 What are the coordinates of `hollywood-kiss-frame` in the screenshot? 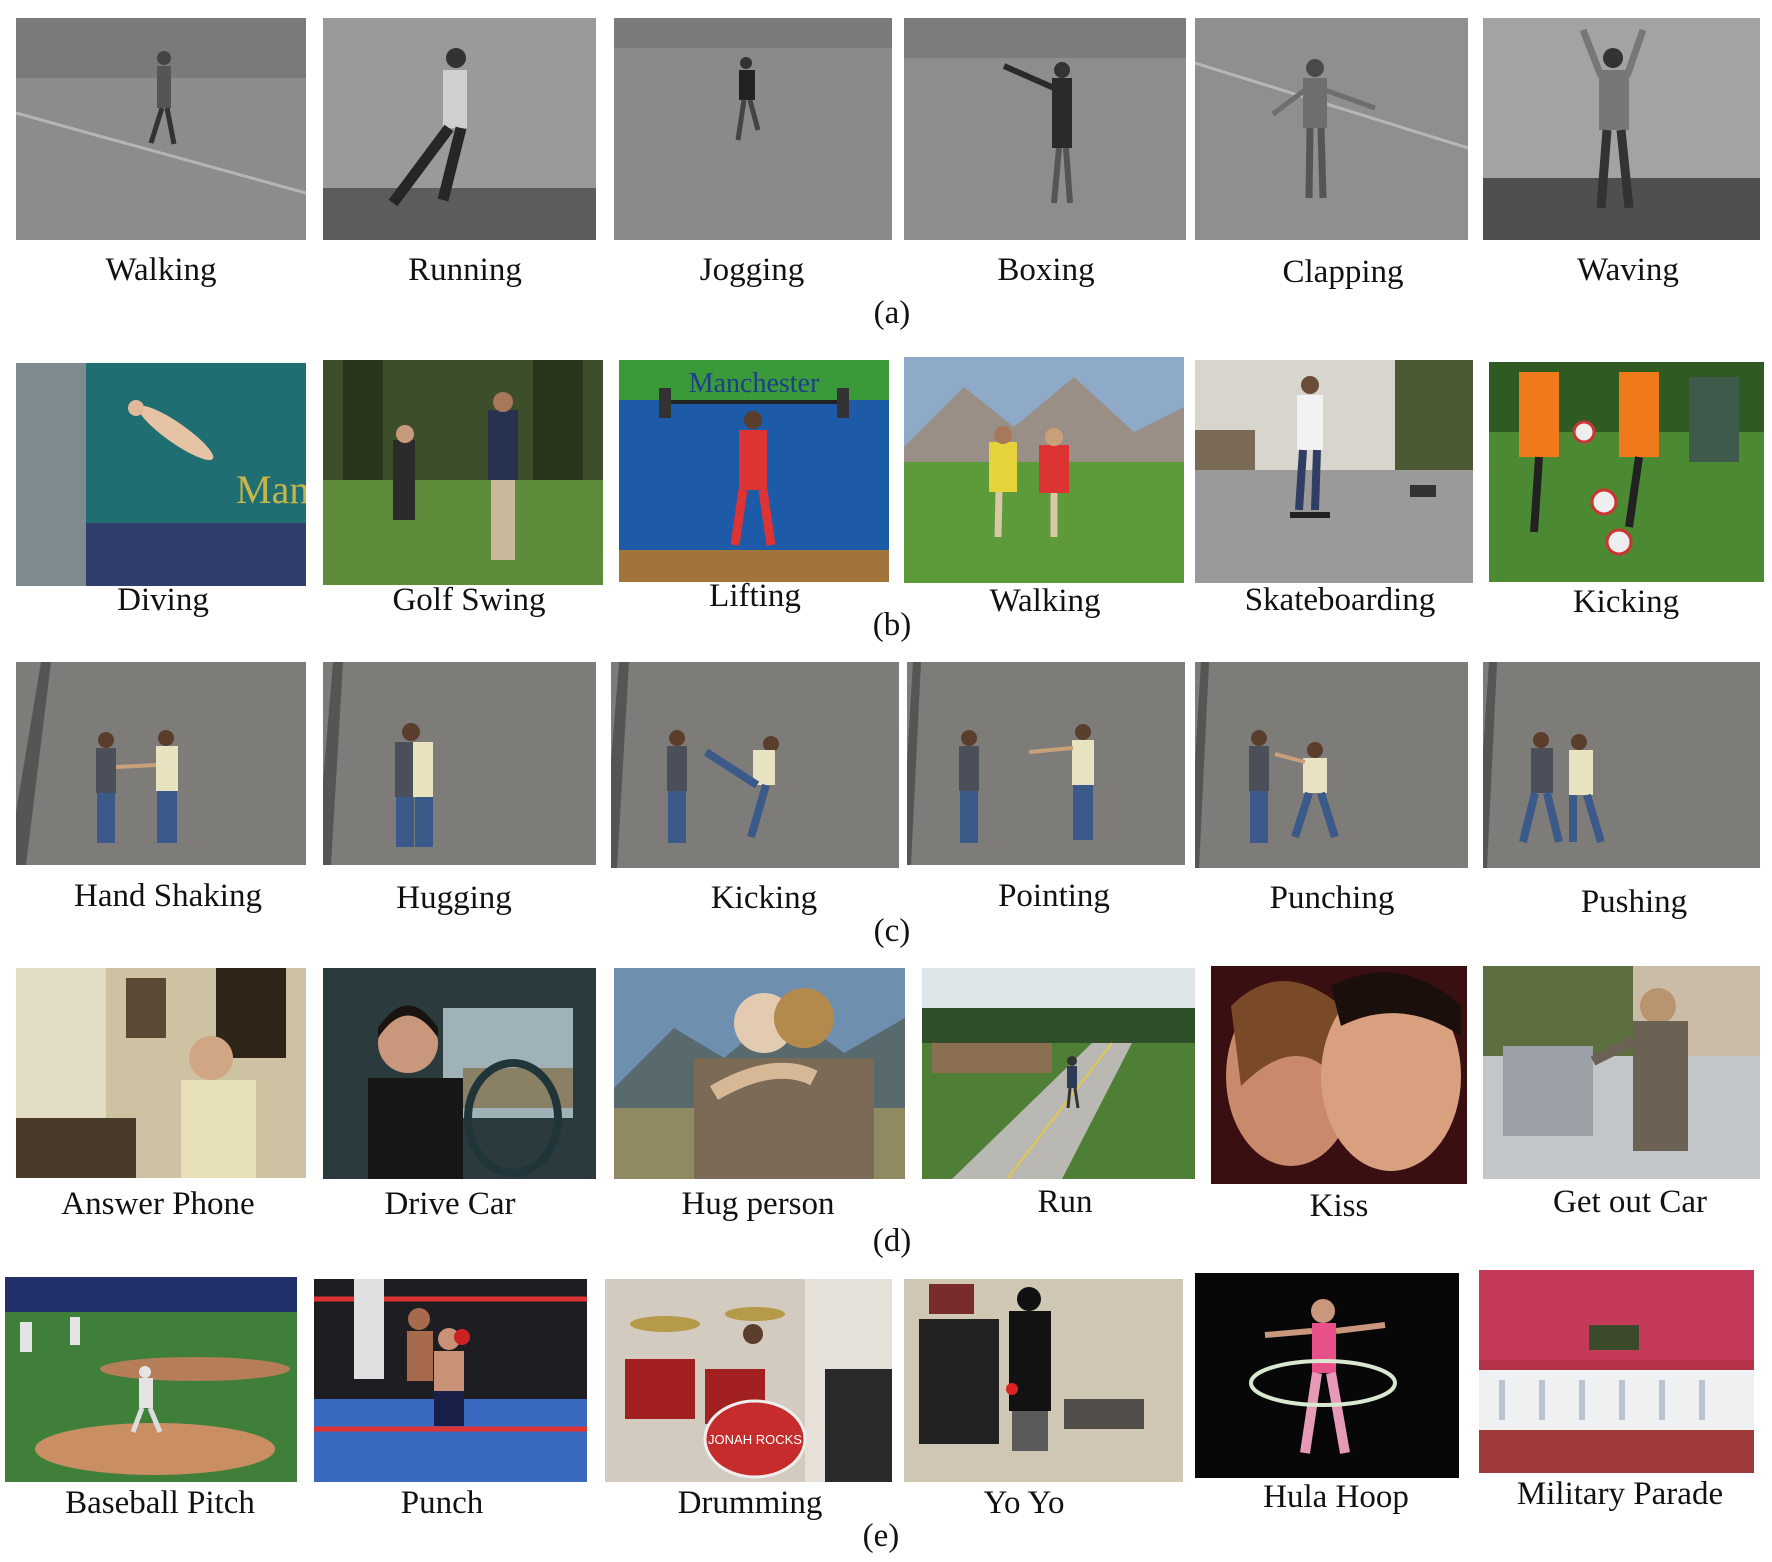 It's located at (1339, 1075).